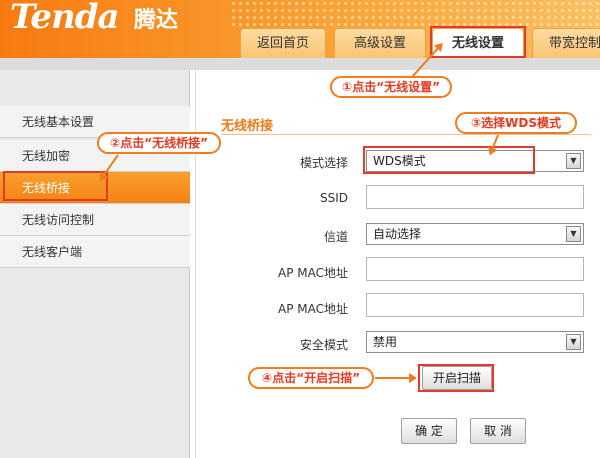 The width and height of the screenshot is (600, 458). Describe the element at coordinates (323, 345) in the screenshot. I see `security-label: 安全模式` at that location.